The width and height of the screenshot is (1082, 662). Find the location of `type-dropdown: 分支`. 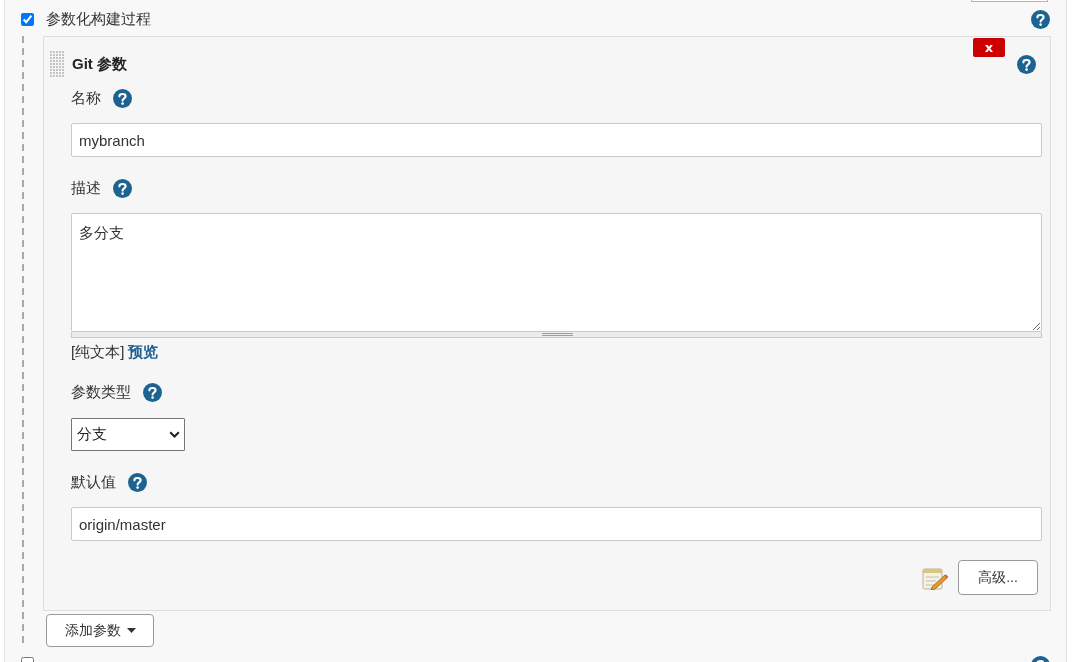

type-dropdown: 分支 is located at coordinates (128, 434).